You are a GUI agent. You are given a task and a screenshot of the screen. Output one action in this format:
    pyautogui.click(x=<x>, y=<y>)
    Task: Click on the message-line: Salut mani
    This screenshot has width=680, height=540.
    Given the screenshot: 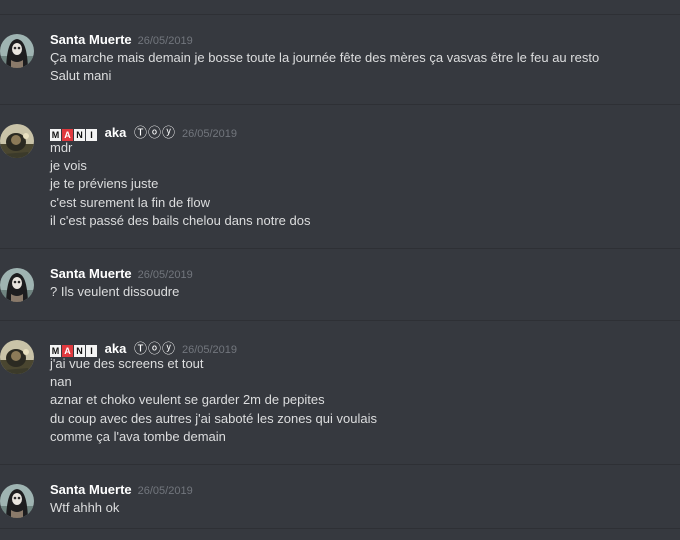 What is the action you would take?
    pyautogui.click(x=81, y=76)
    